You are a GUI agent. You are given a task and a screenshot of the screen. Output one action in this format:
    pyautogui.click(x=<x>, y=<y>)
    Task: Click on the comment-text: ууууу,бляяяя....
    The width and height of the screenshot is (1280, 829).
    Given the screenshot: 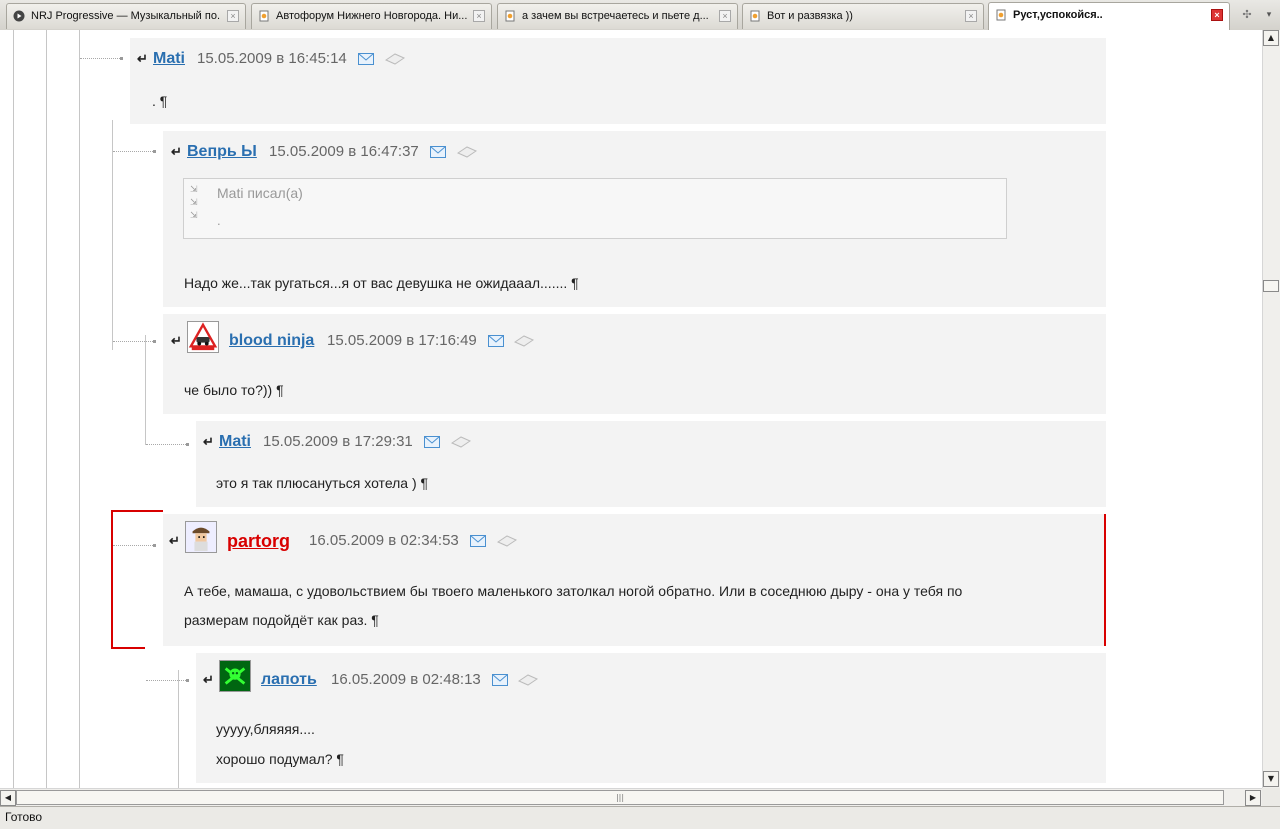 What is the action you would take?
    pyautogui.click(x=265, y=729)
    